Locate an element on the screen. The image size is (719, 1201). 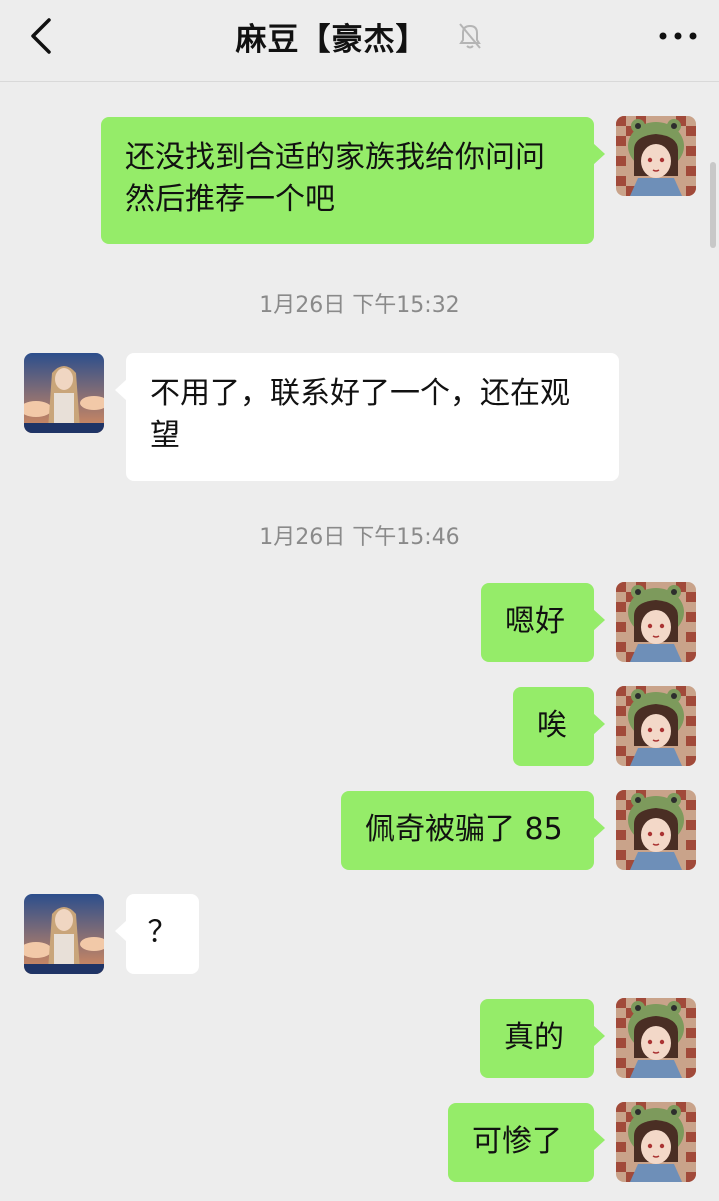
my-avatar is located at coordinates (656, 1142).